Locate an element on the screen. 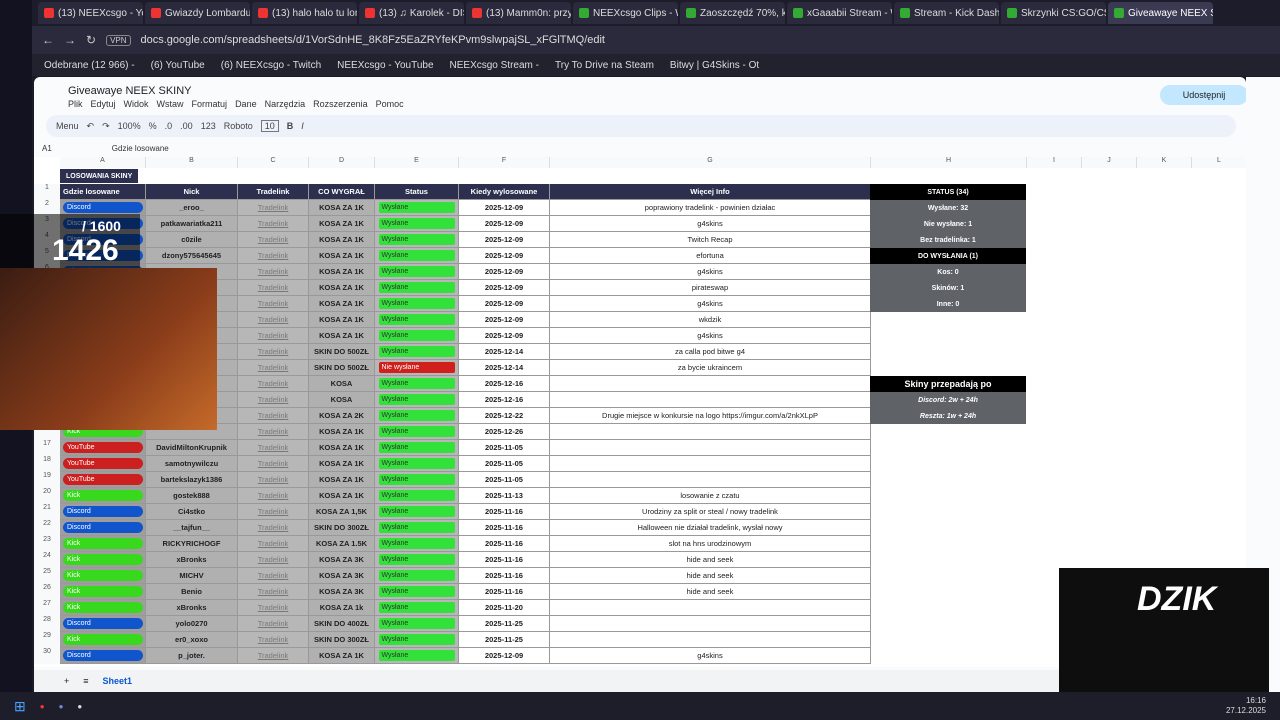 Image resolution: width=1280 pixels, height=720 pixels. menu-item: Dane is located at coordinates (246, 104).